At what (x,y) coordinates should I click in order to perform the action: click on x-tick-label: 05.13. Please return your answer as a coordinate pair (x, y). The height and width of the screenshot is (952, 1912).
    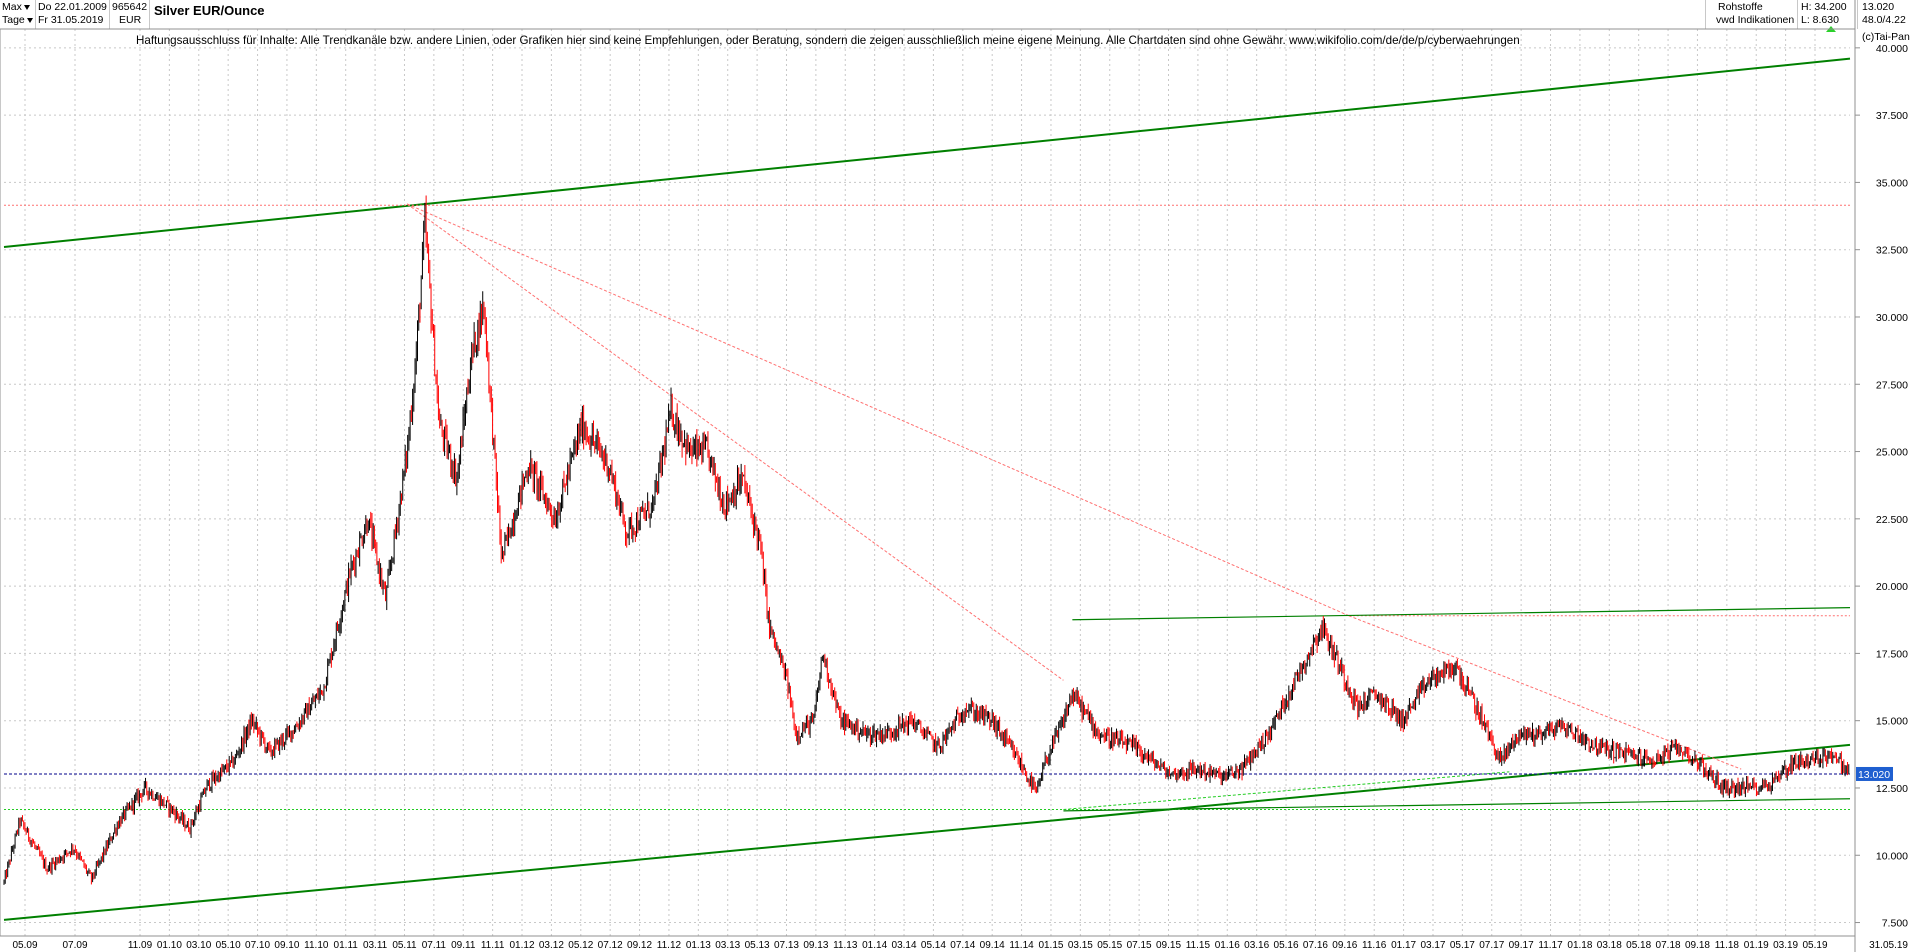
    Looking at the image, I should click on (757, 945).